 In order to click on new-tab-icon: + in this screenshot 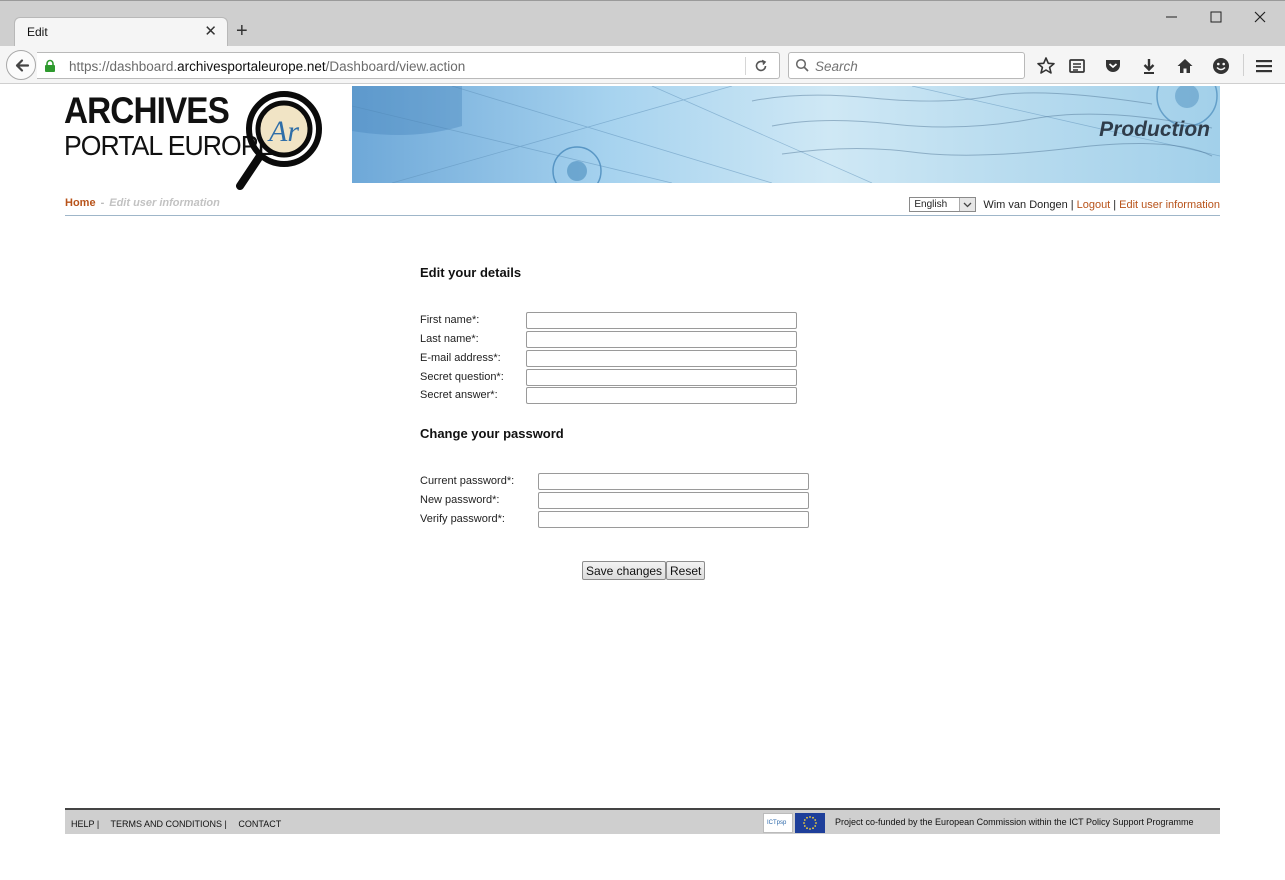, I will do `click(242, 31)`.